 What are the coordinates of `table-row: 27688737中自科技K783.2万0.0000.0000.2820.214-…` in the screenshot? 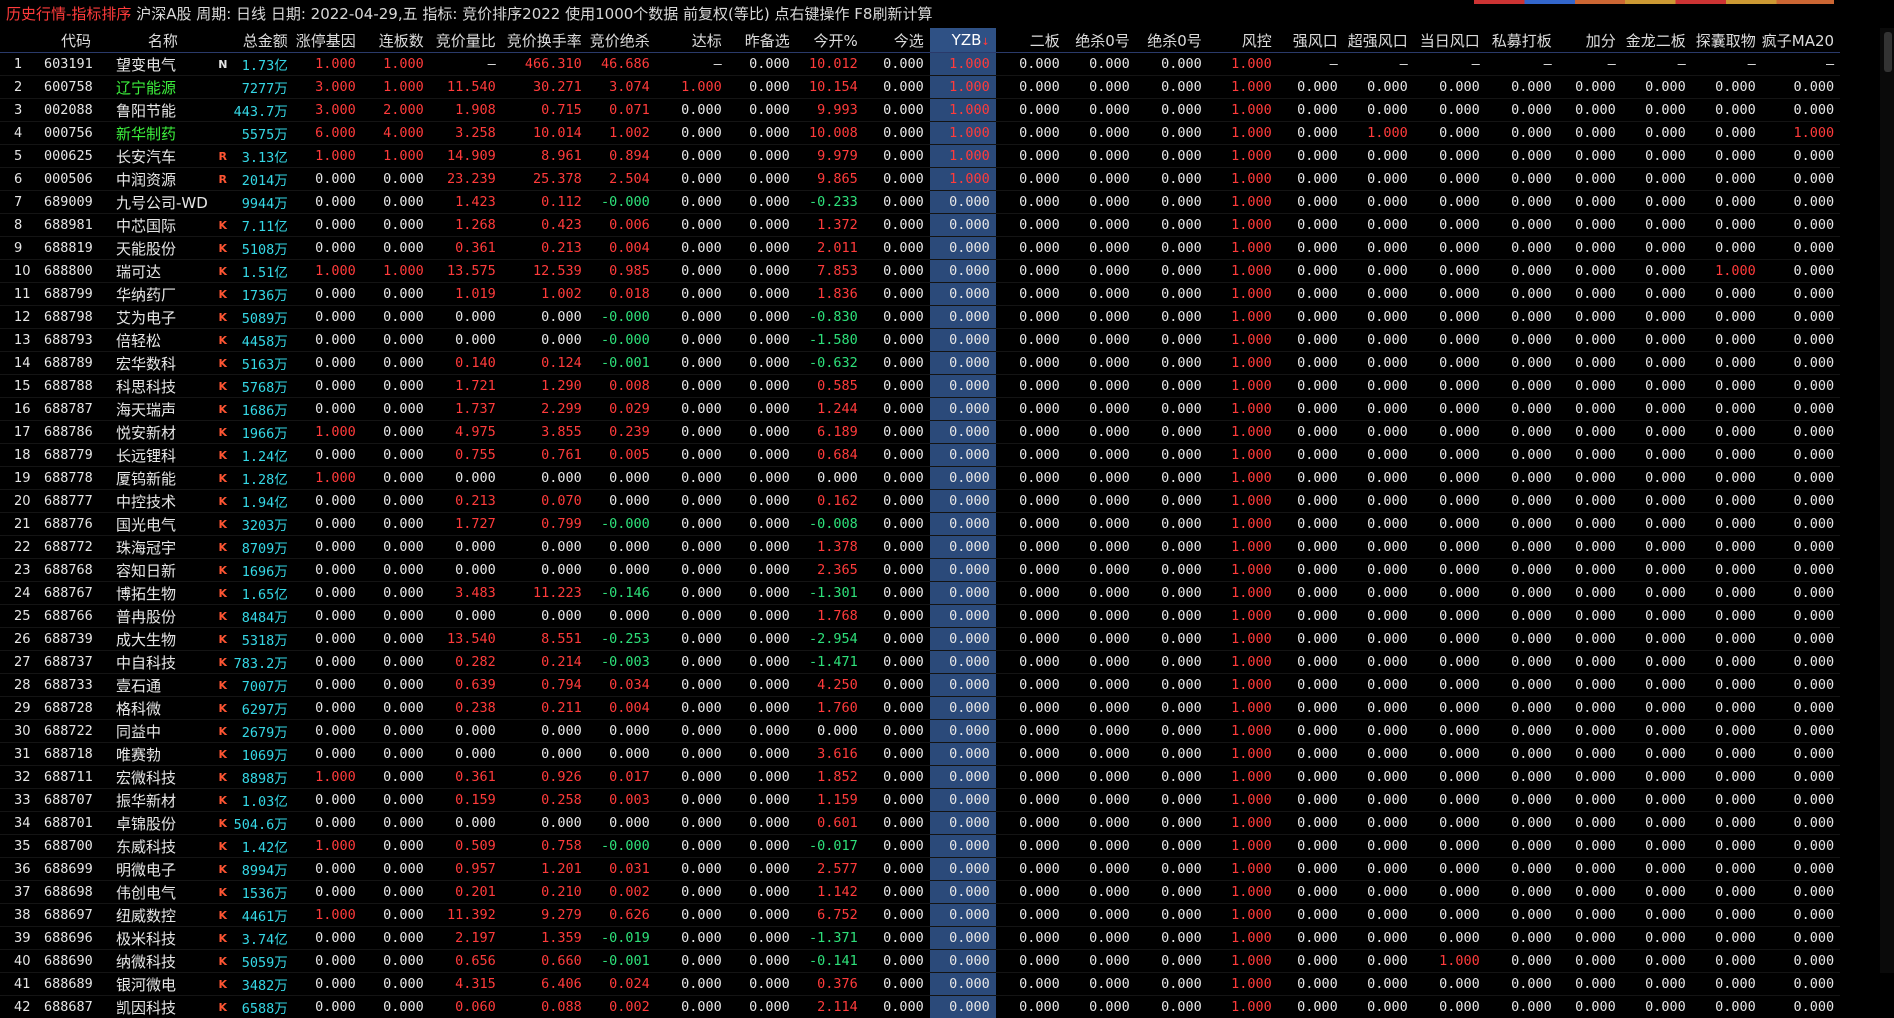 It's located at (920, 662).